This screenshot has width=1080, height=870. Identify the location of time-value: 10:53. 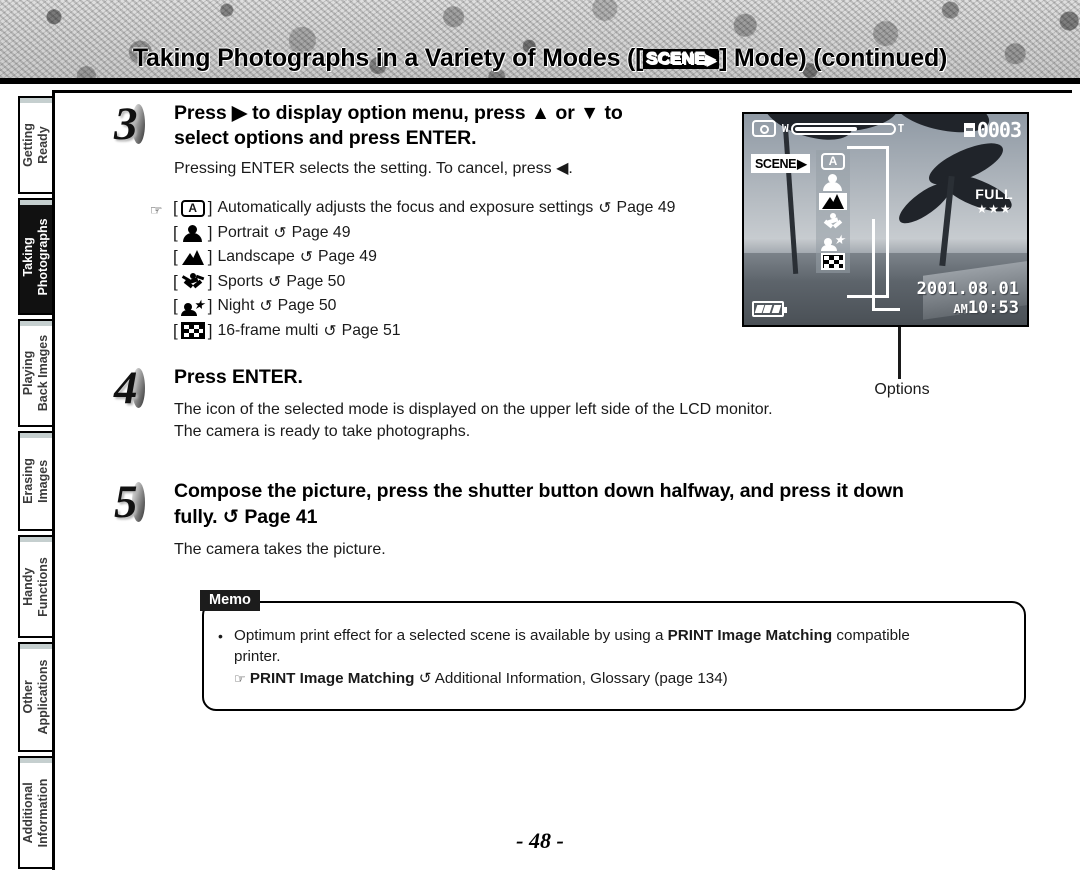
(993, 308).